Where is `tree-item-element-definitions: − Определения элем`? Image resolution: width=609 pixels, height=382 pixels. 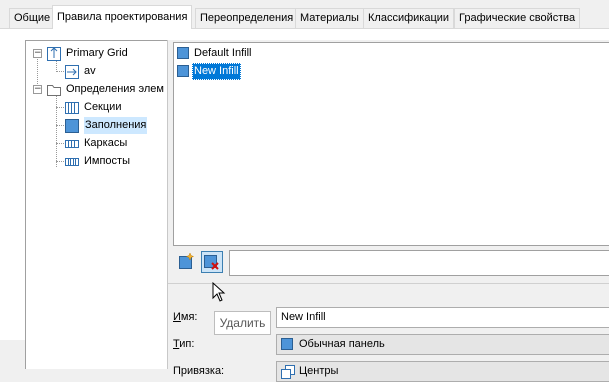 tree-item-element-definitions: − Определения элем is located at coordinates (96, 89).